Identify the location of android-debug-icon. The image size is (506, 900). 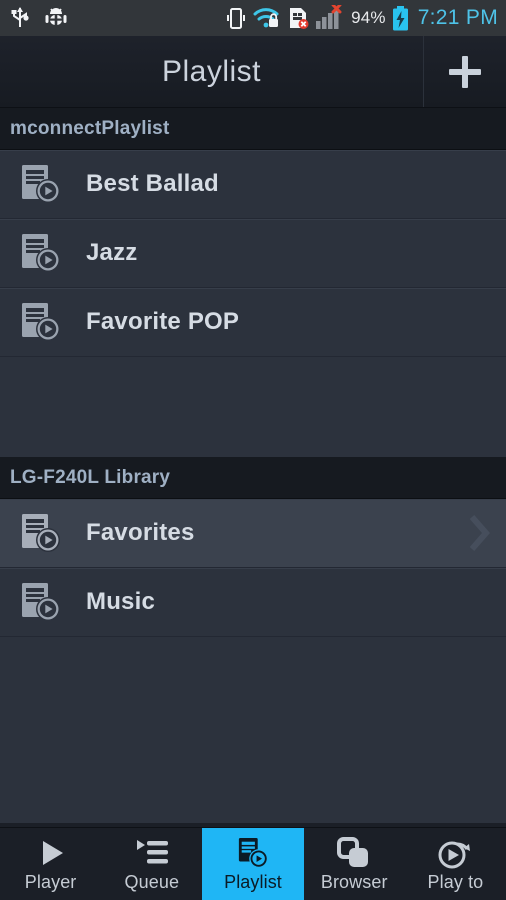
(56, 18).